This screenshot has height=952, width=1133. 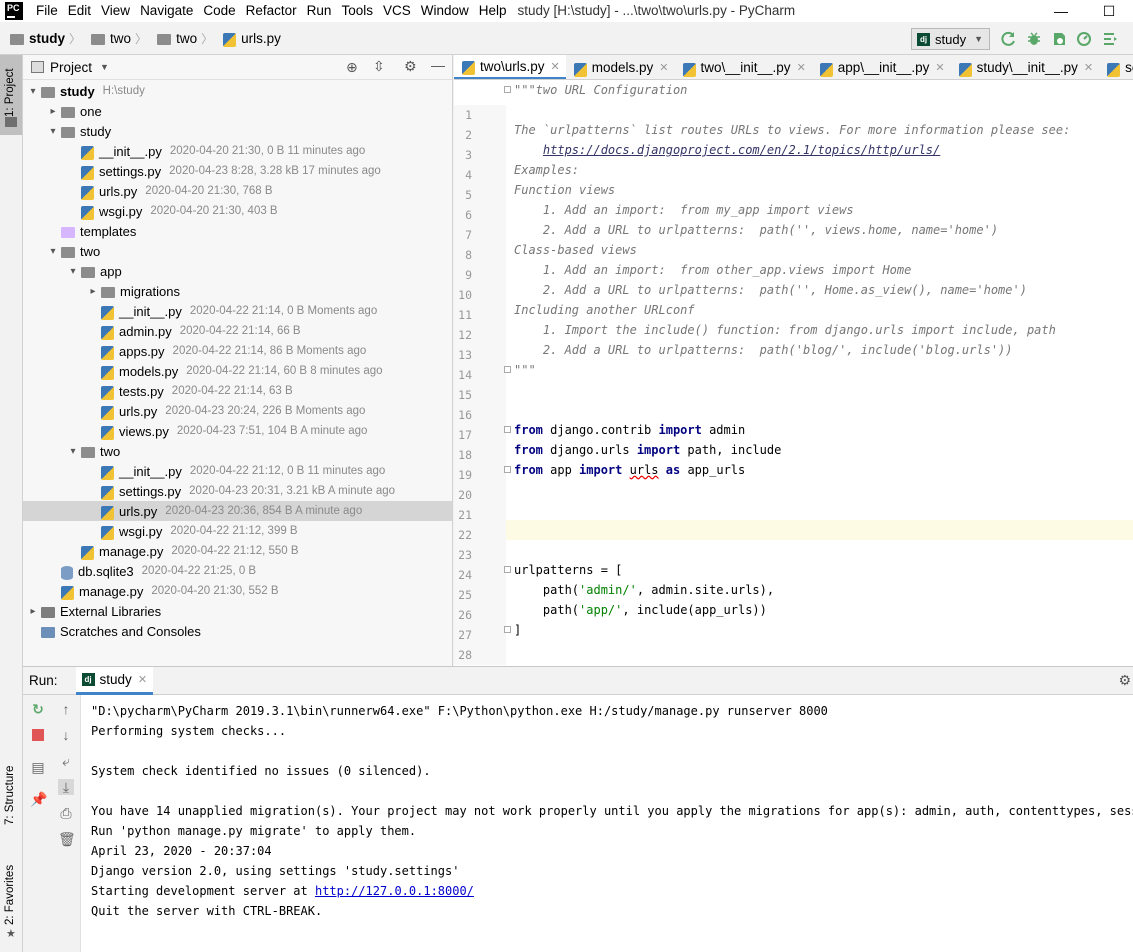 I want to click on pin-icon: 📌, so click(x=38, y=799).